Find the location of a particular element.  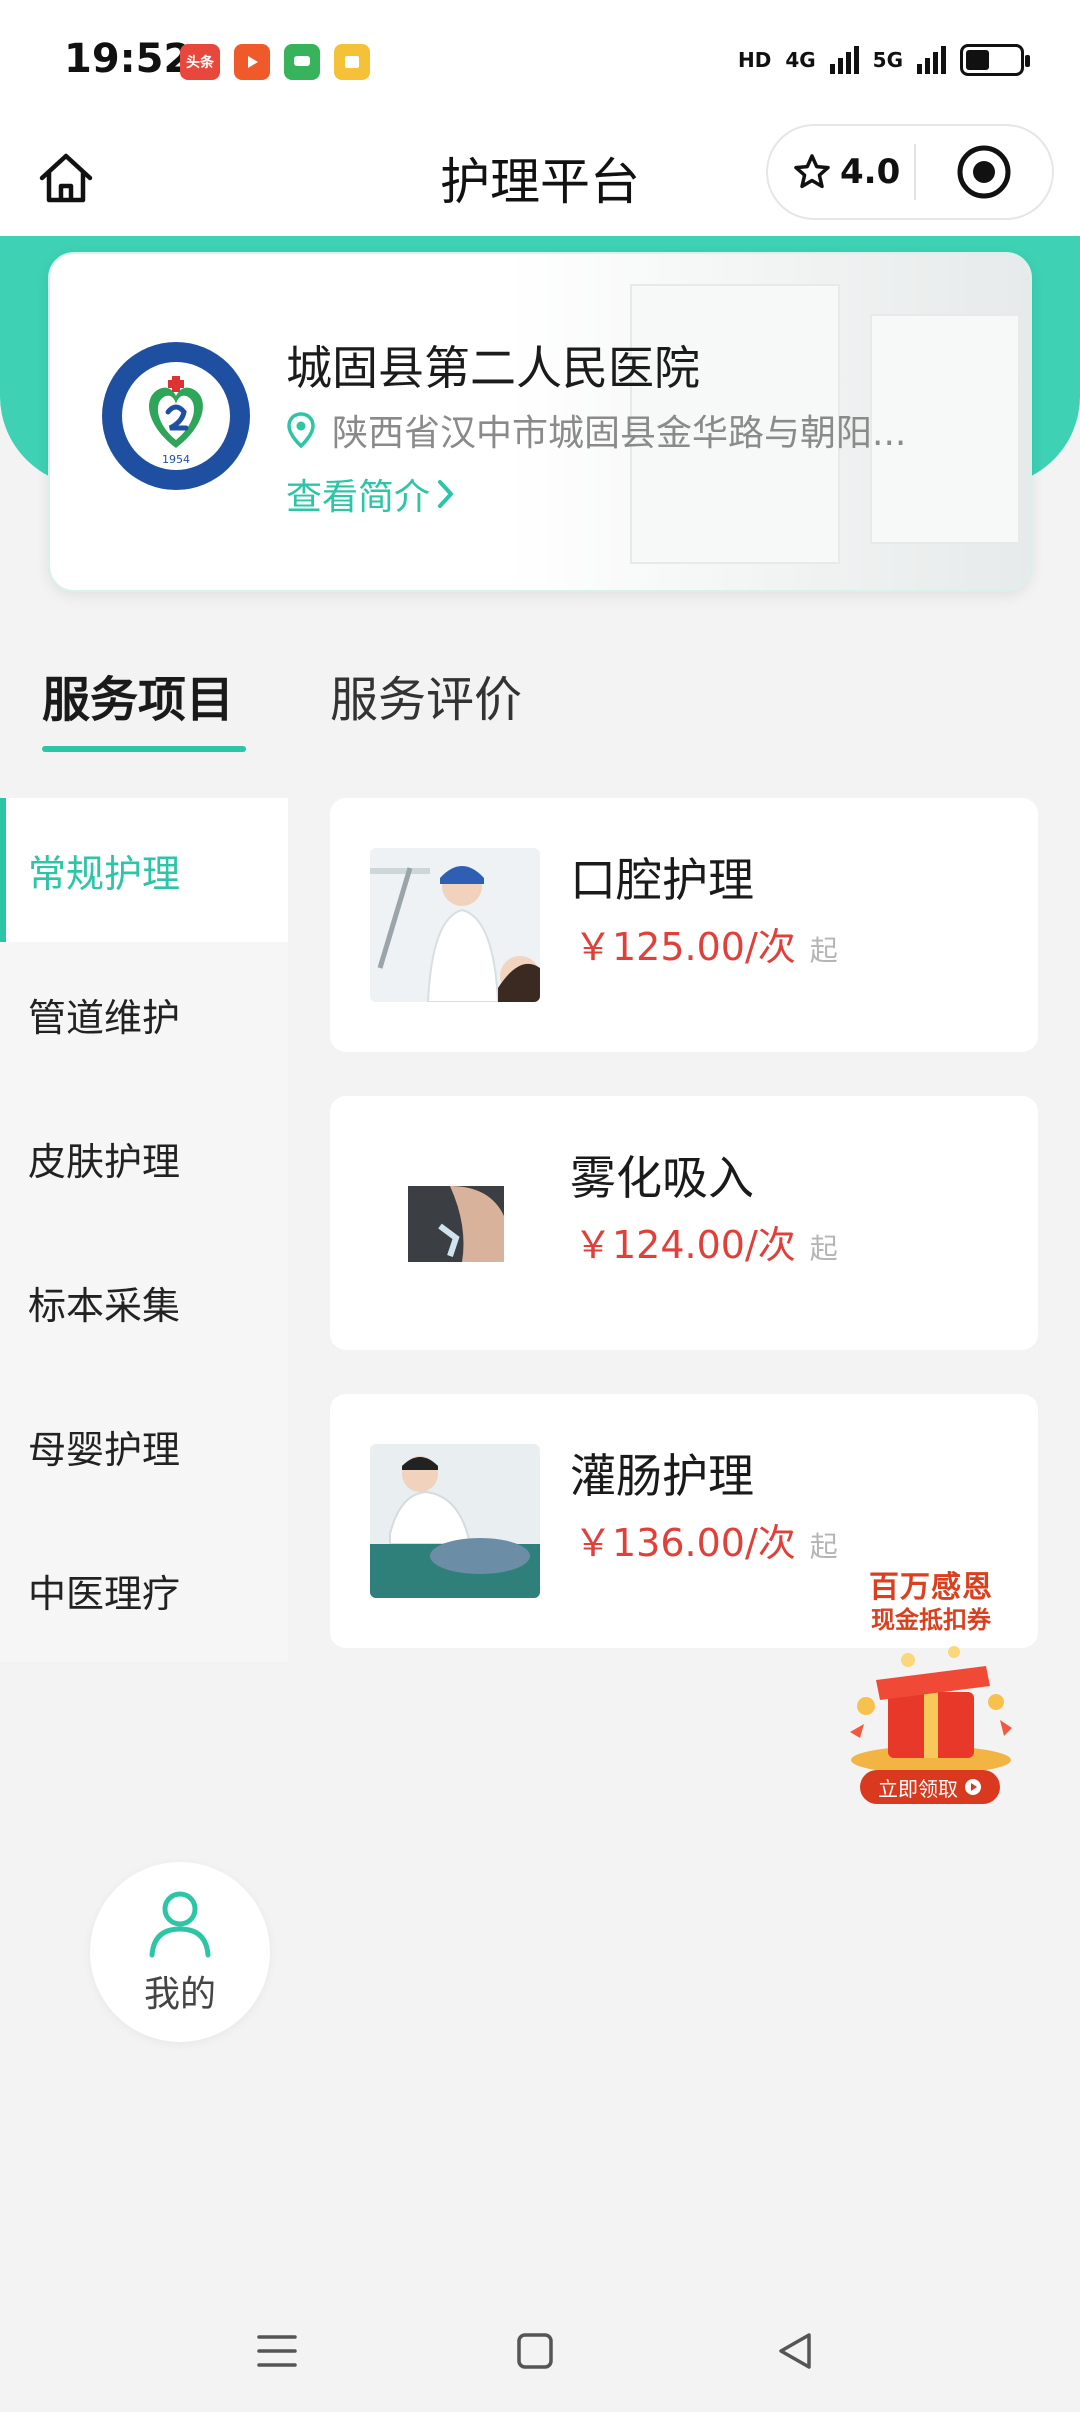

menu-icon is located at coordinates (277, 2351).